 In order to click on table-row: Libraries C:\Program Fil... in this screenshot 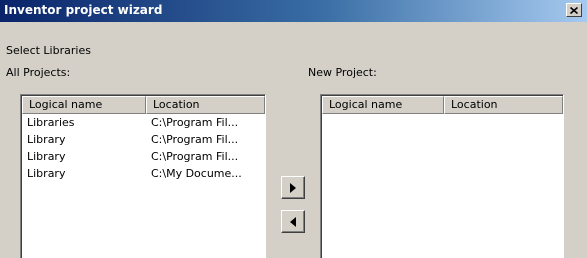, I will do `click(143, 123)`.